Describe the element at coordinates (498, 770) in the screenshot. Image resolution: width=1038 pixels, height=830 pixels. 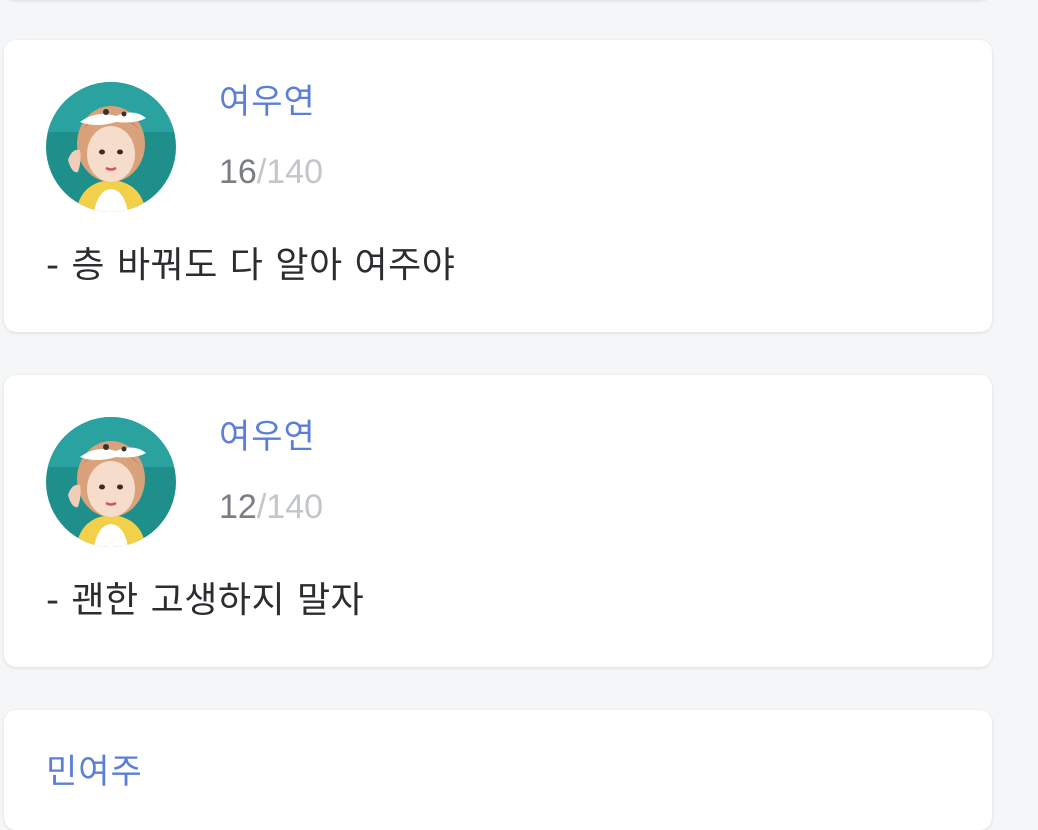
I see `post-card: 민여주` at that location.